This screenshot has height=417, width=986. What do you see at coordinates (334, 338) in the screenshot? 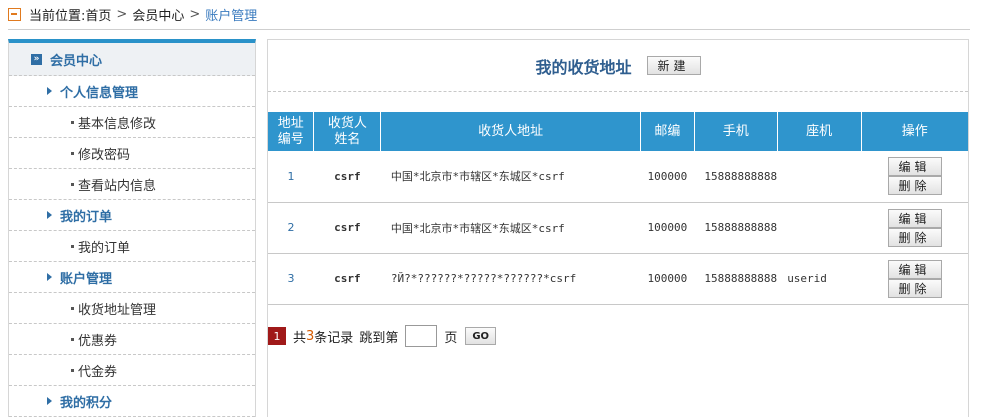
I see `total-suffix: 条记录` at bounding box center [334, 338].